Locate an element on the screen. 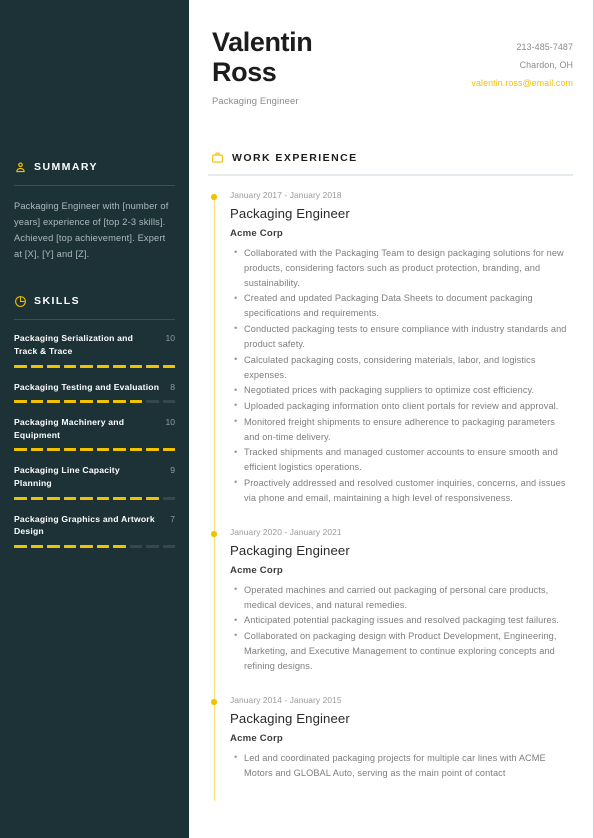  timeline-line is located at coordinates (214, 499).